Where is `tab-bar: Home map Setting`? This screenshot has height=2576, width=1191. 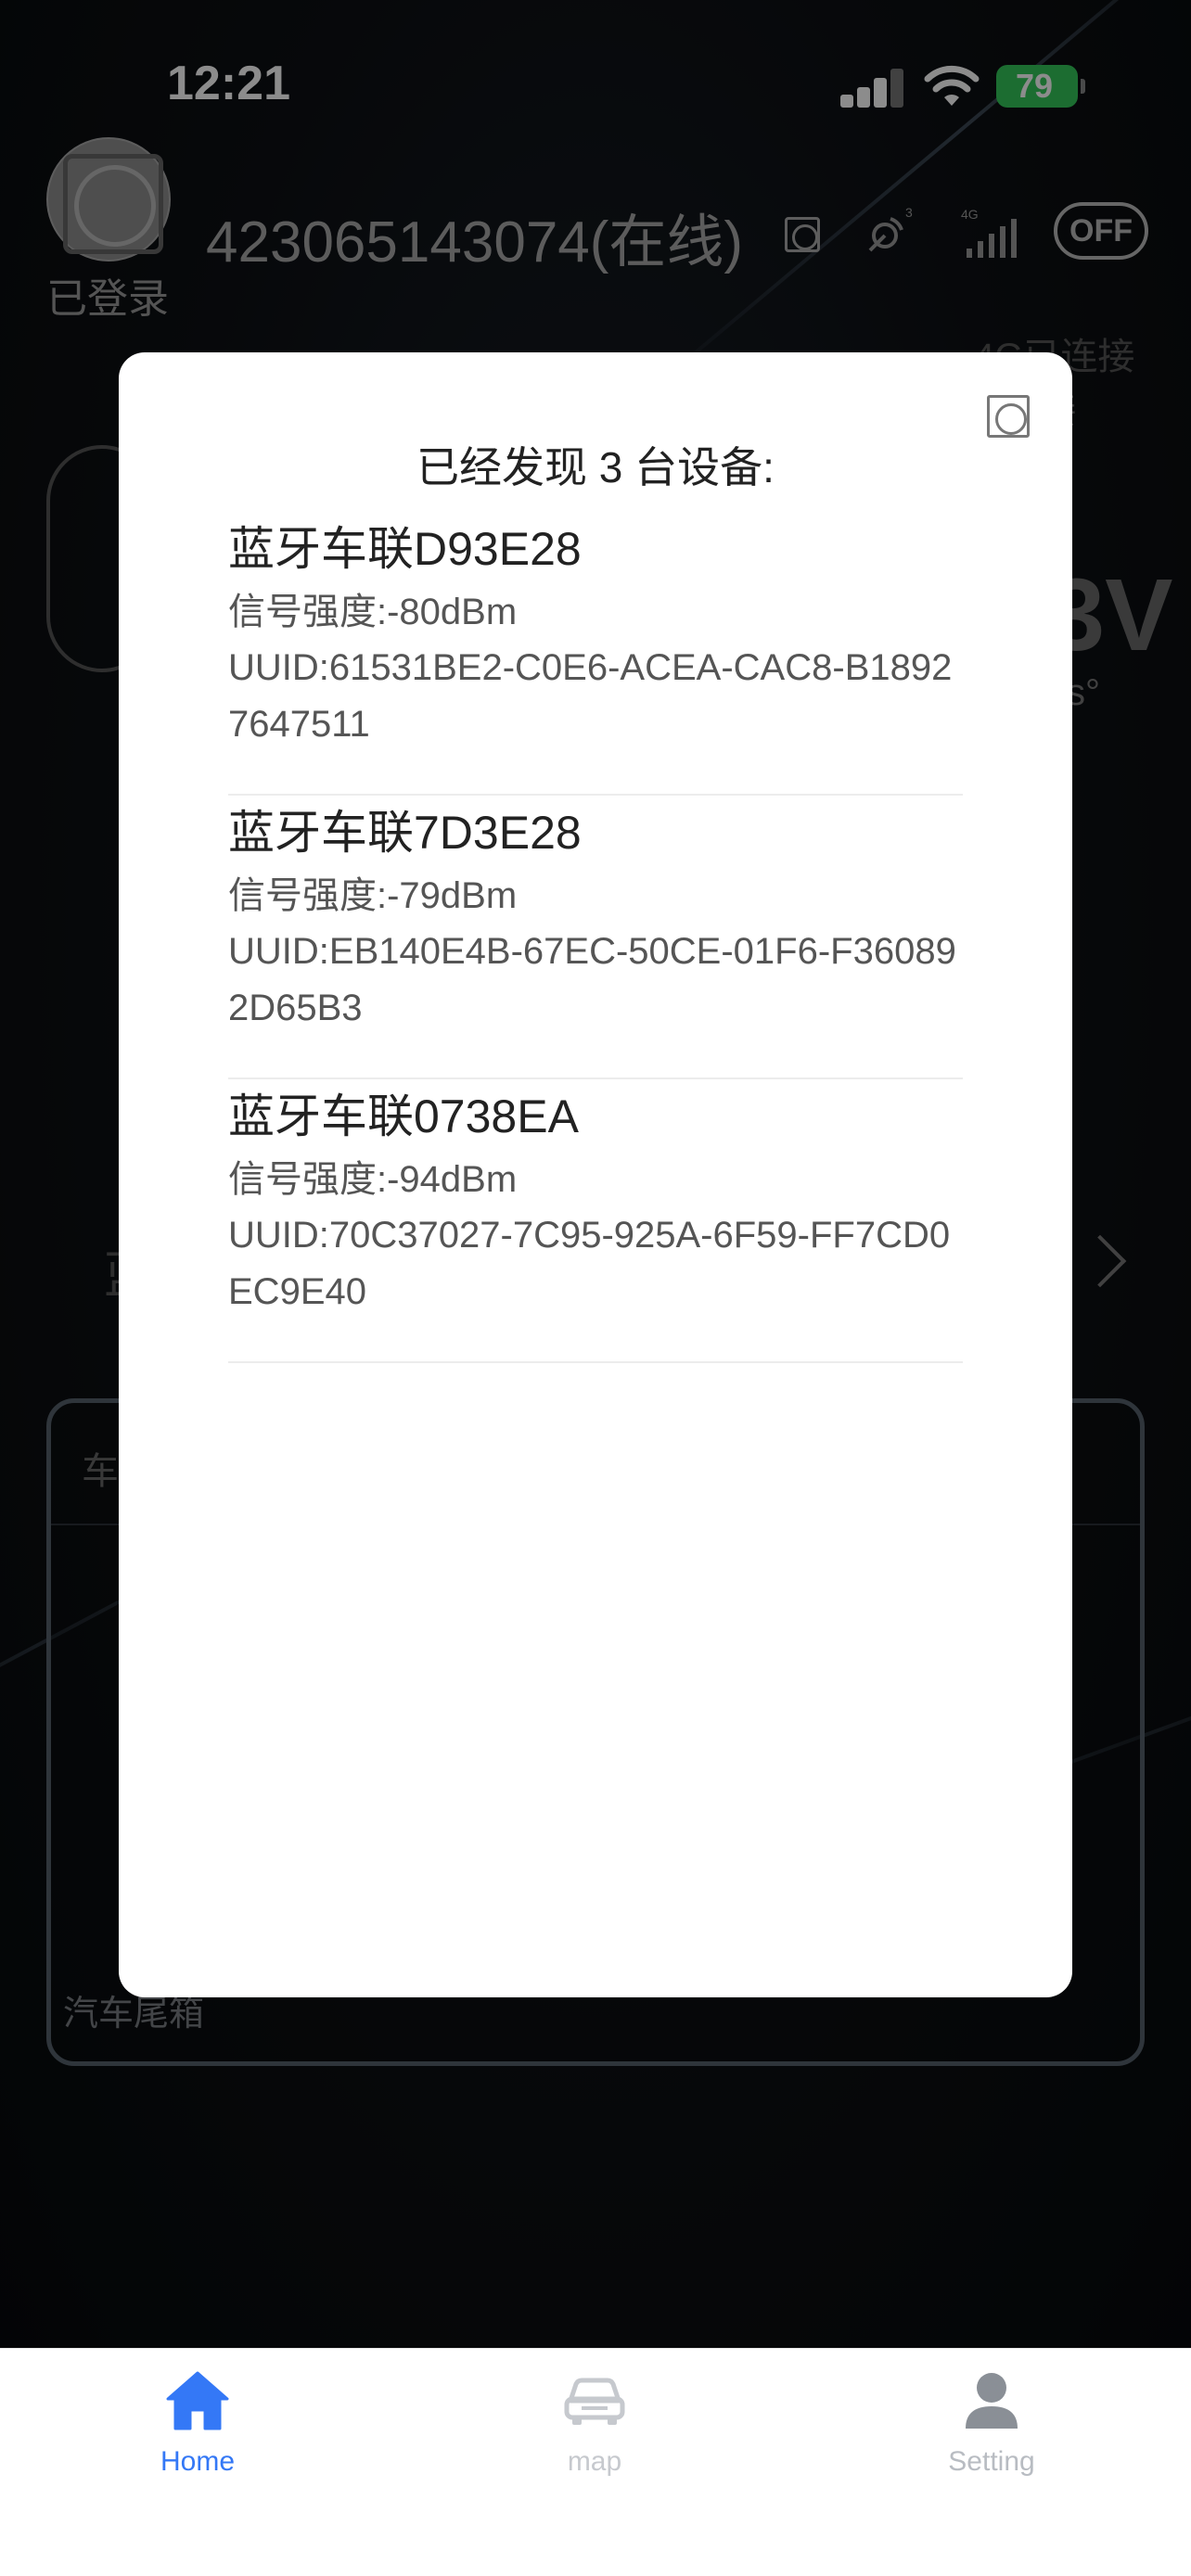 tab-bar: Home map Setting is located at coordinates (595, 2462).